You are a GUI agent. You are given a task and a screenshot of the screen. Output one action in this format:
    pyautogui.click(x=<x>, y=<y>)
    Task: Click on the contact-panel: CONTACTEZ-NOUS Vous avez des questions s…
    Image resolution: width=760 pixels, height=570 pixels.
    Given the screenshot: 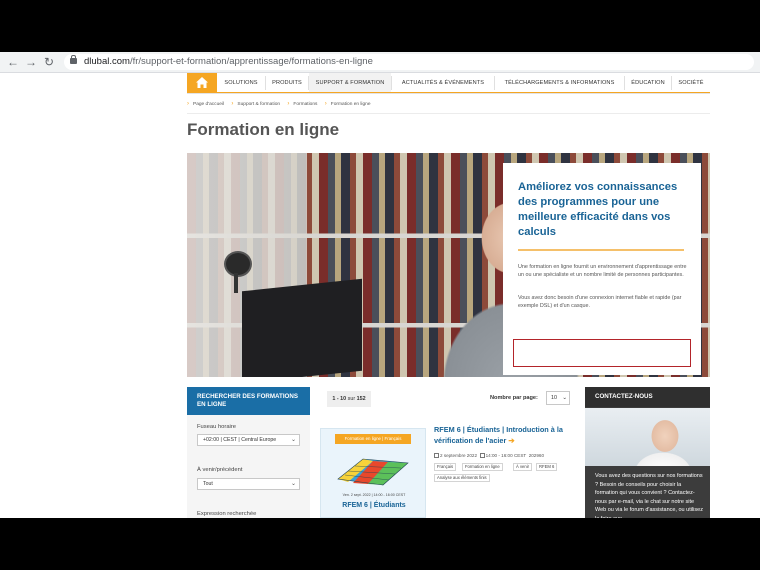 What is the action you would take?
    pyautogui.click(x=647, y=452)
    